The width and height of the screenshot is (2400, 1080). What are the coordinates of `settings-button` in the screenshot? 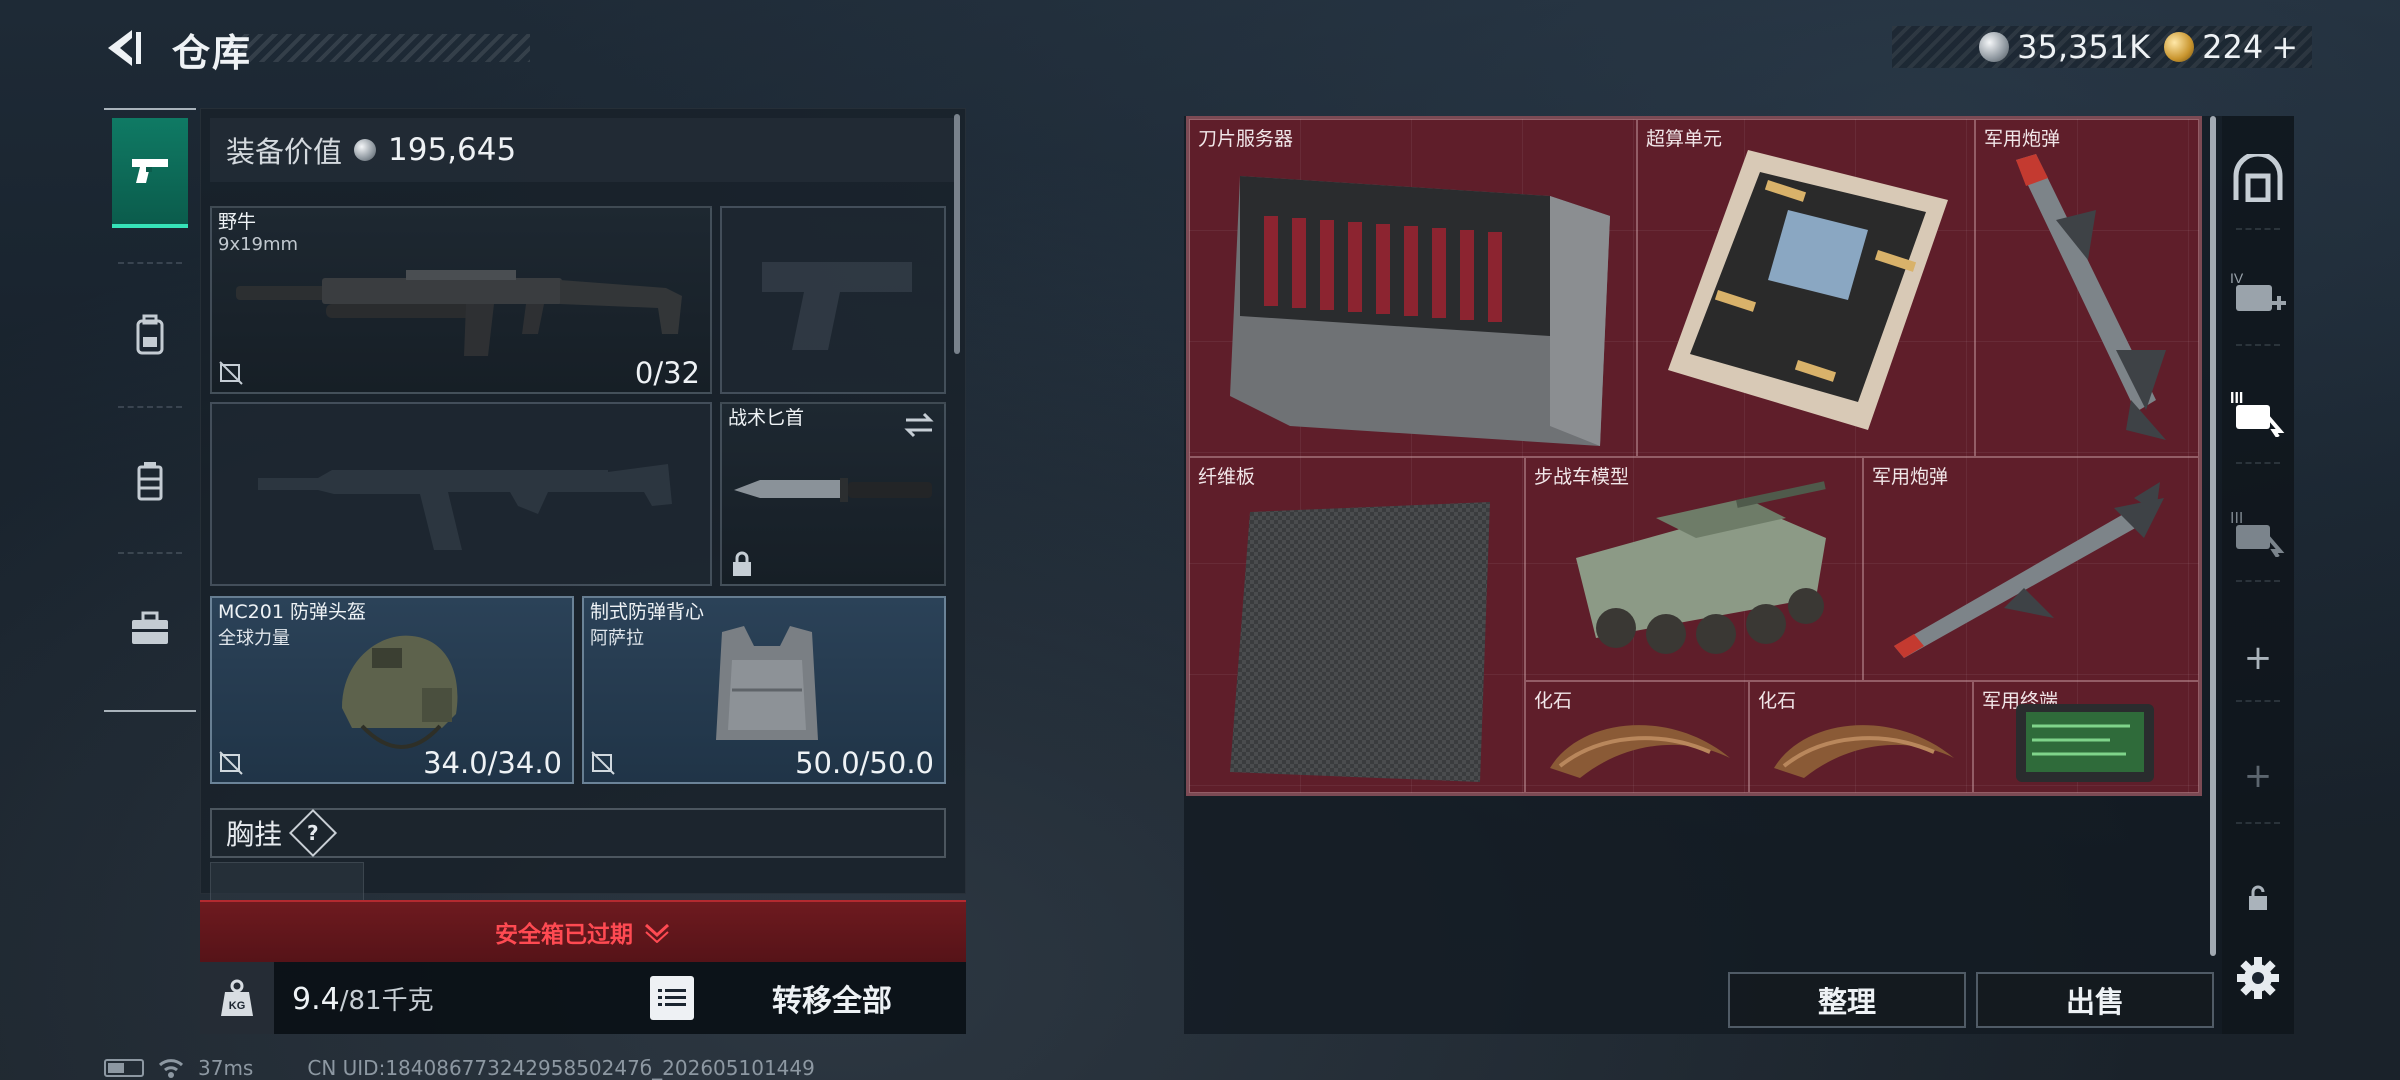 It's located at (2258, 978).